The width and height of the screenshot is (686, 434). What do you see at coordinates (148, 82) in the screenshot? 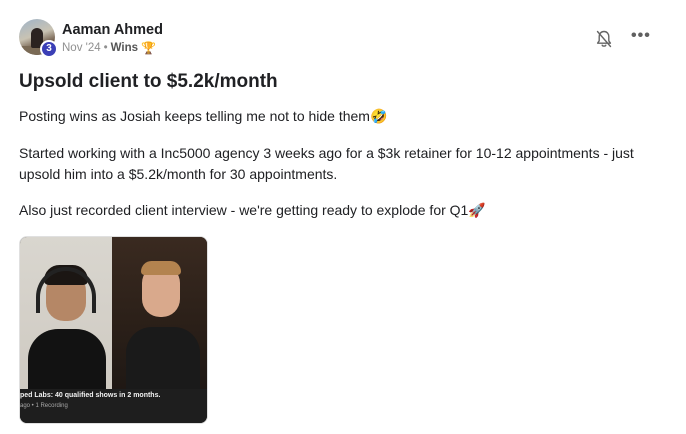
I see `post-title: Upsold client to $5.2k/month` at bounding box center [148, 82].